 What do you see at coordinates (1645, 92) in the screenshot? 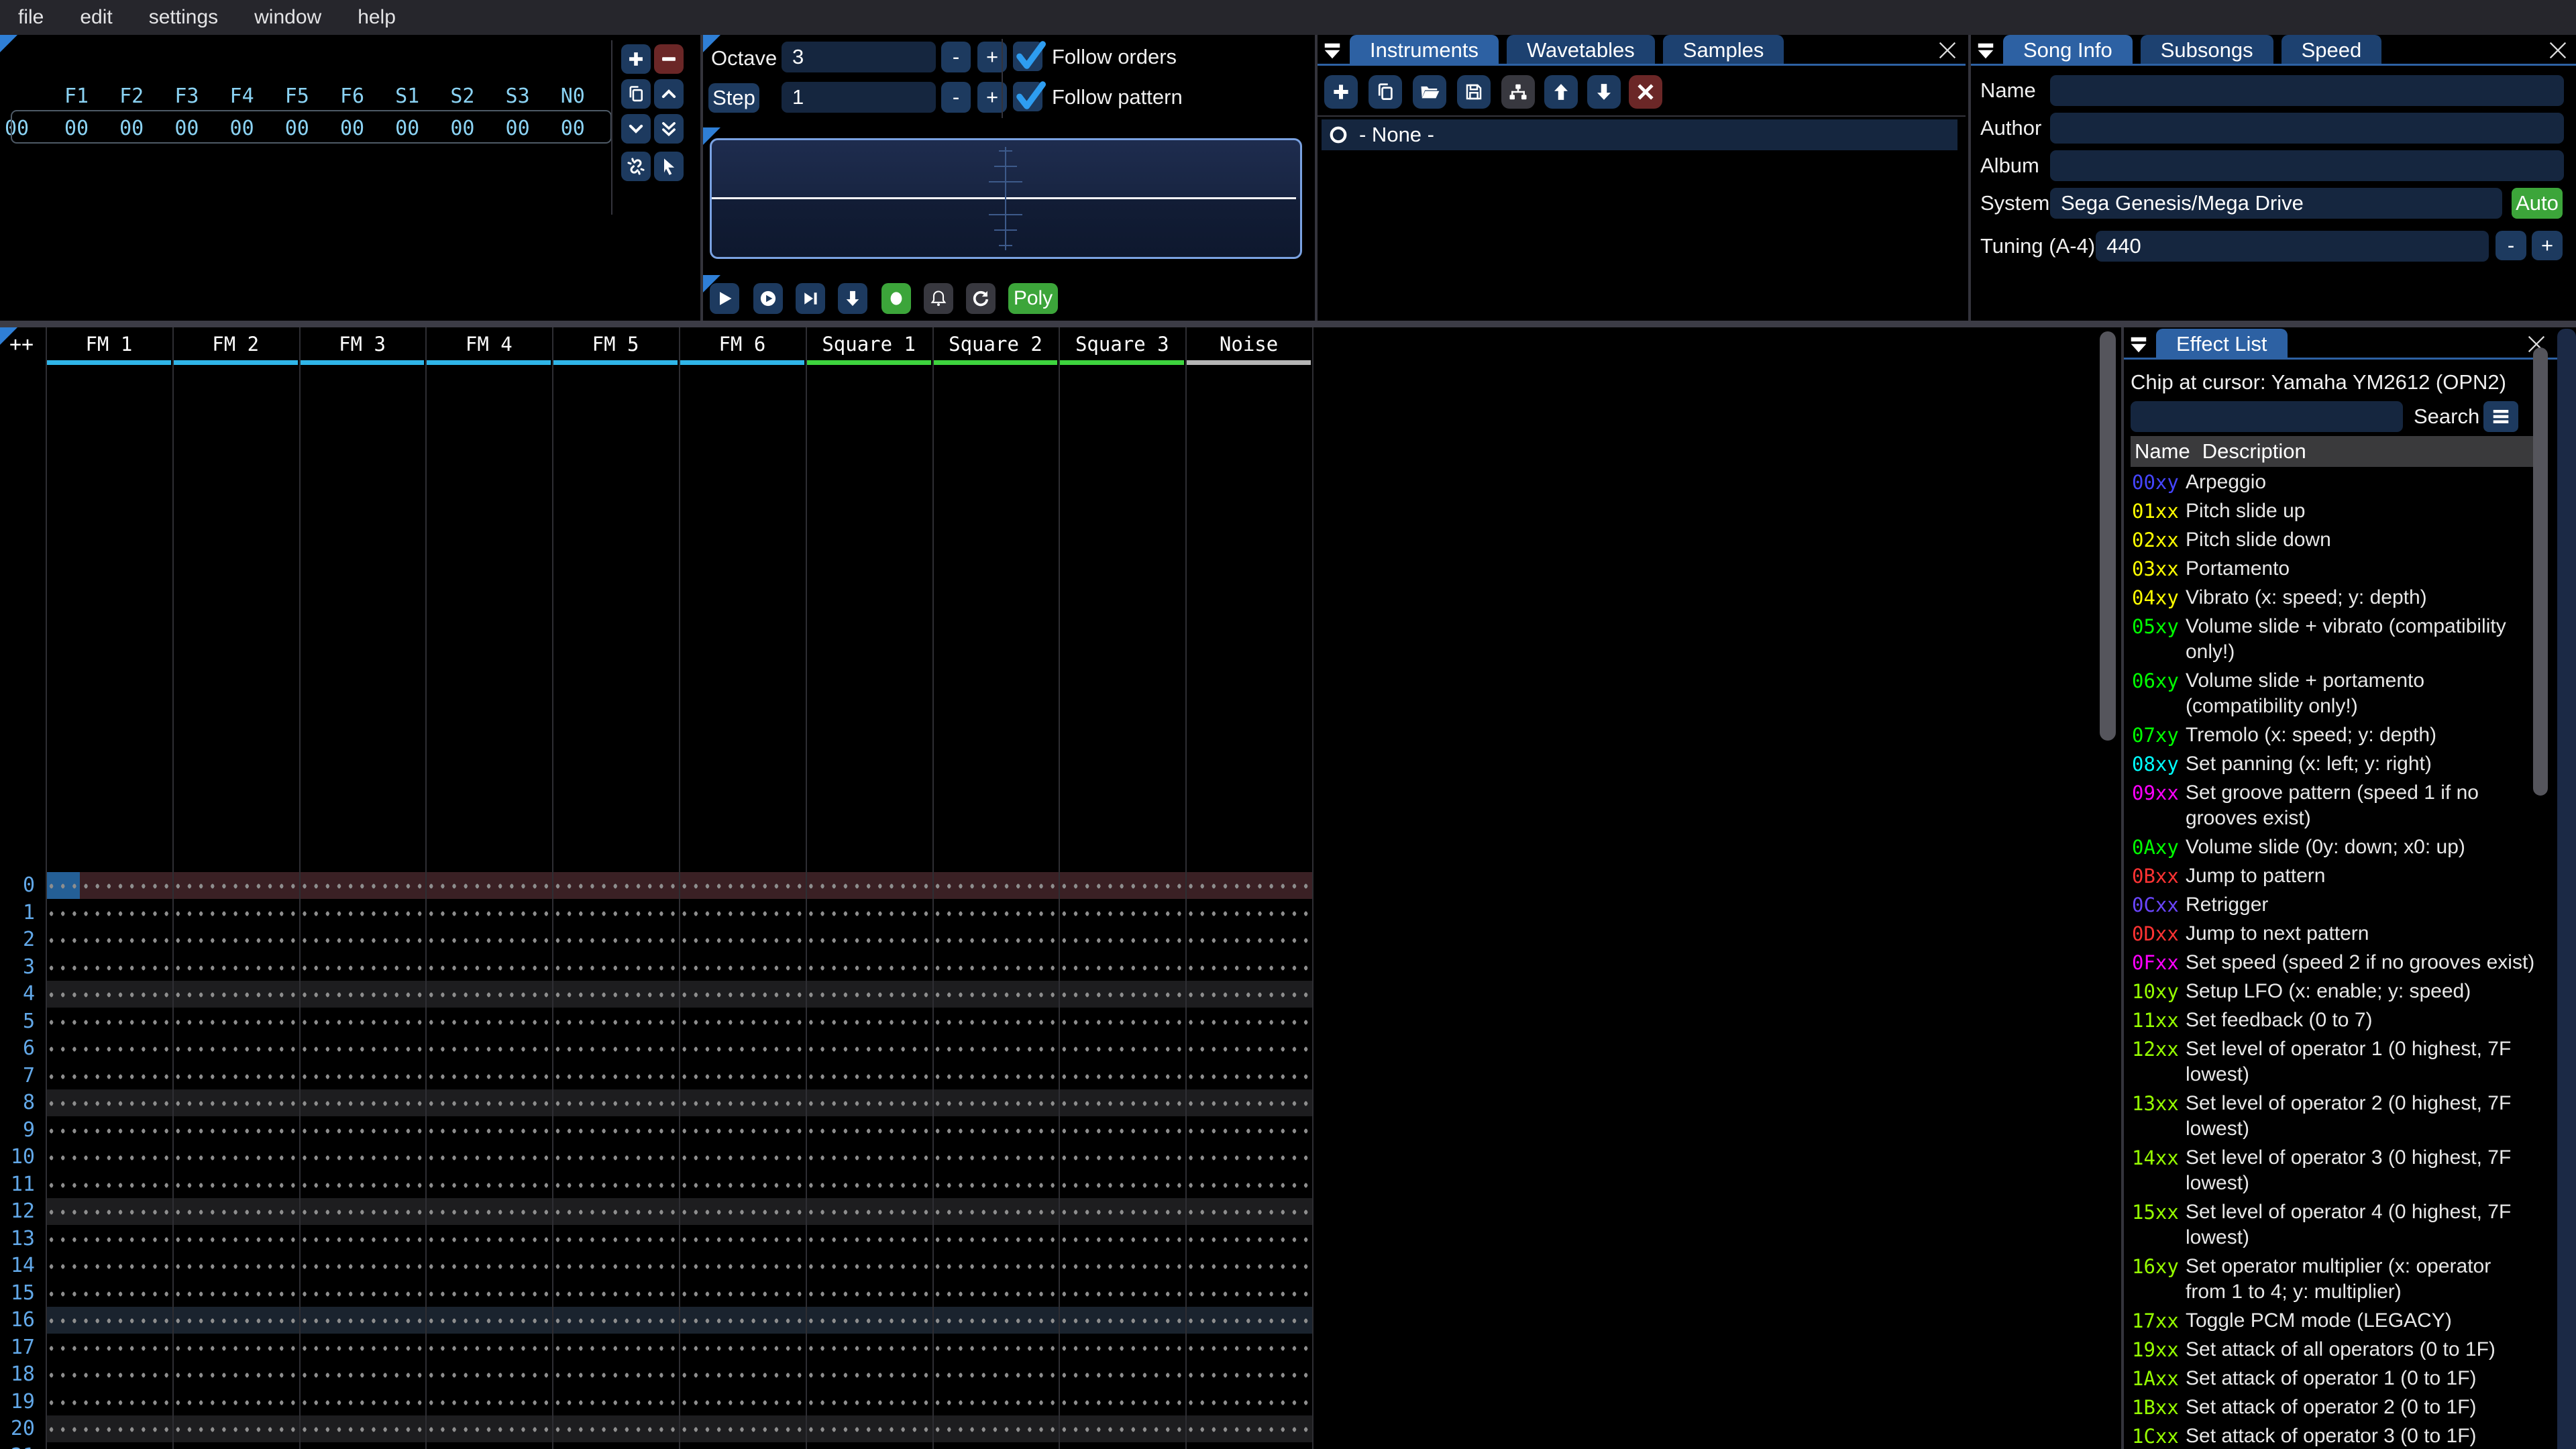
I see `delete-instrument-button` at bounding box center [1645, 92].